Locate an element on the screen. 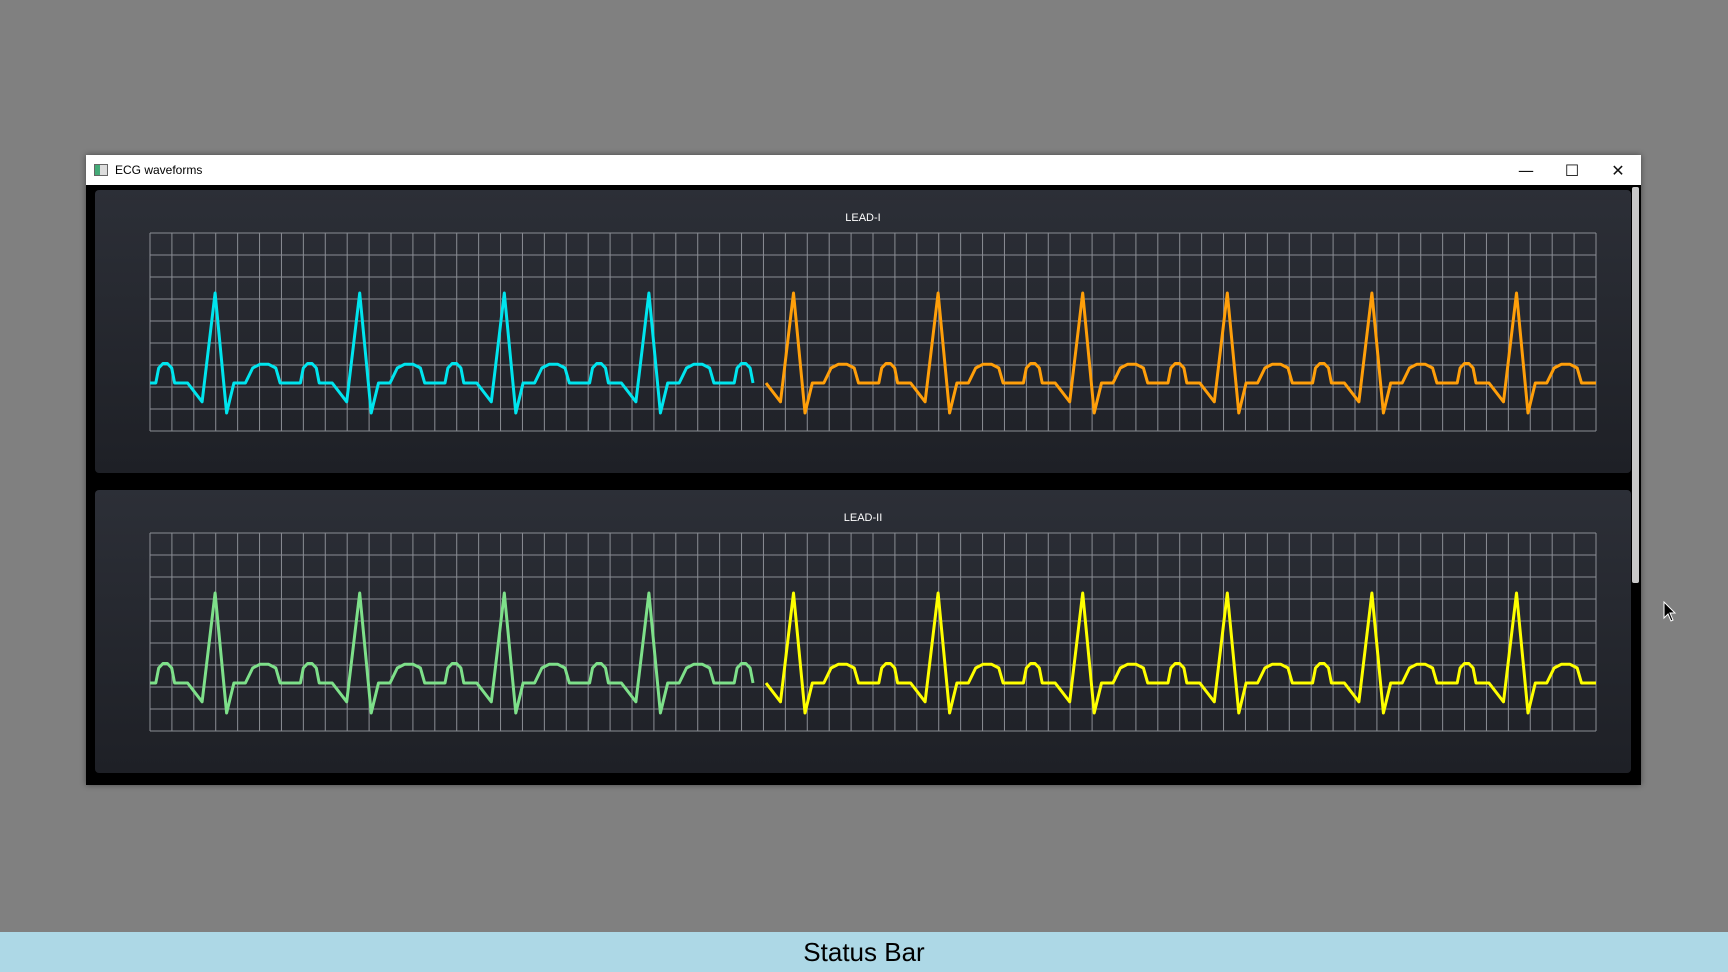 The image size is (1728, 972). status-bar-text: Status Bar is located at coordinates (864, 951).